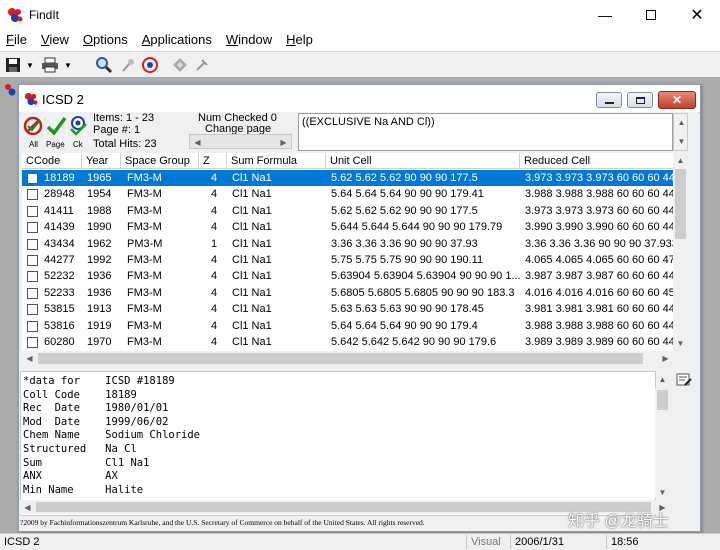 This screenshot has height=550, width=720. Describe the element at coordinates (104, 65) in the screenshot. I see `search-button` at that location.